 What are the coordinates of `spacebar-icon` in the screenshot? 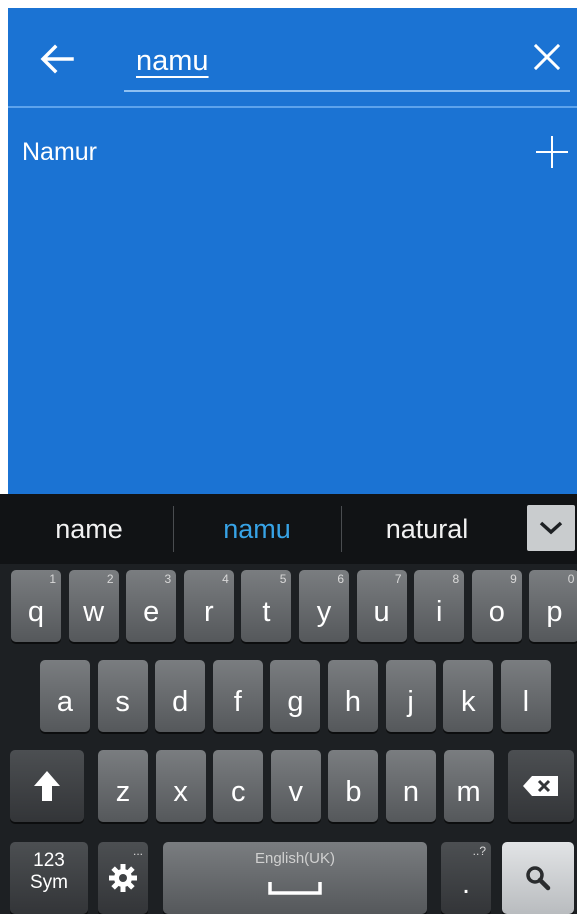 It's located at (295, 888).